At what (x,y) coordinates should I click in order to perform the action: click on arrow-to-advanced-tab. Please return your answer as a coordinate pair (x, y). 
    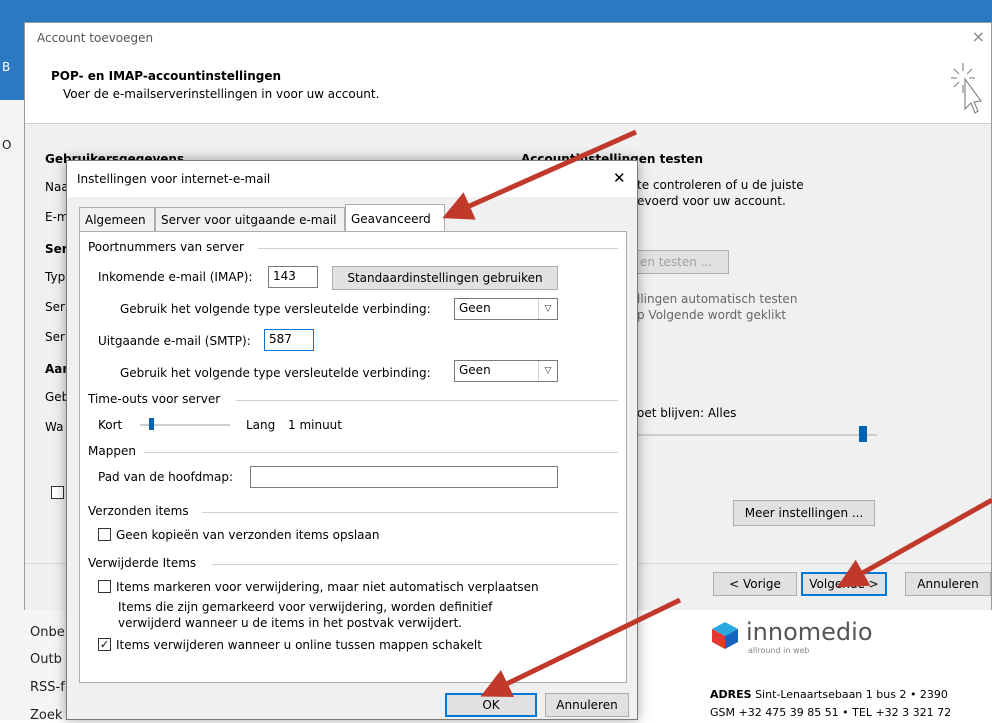
    Looking at the image, I should click on (540, 174).